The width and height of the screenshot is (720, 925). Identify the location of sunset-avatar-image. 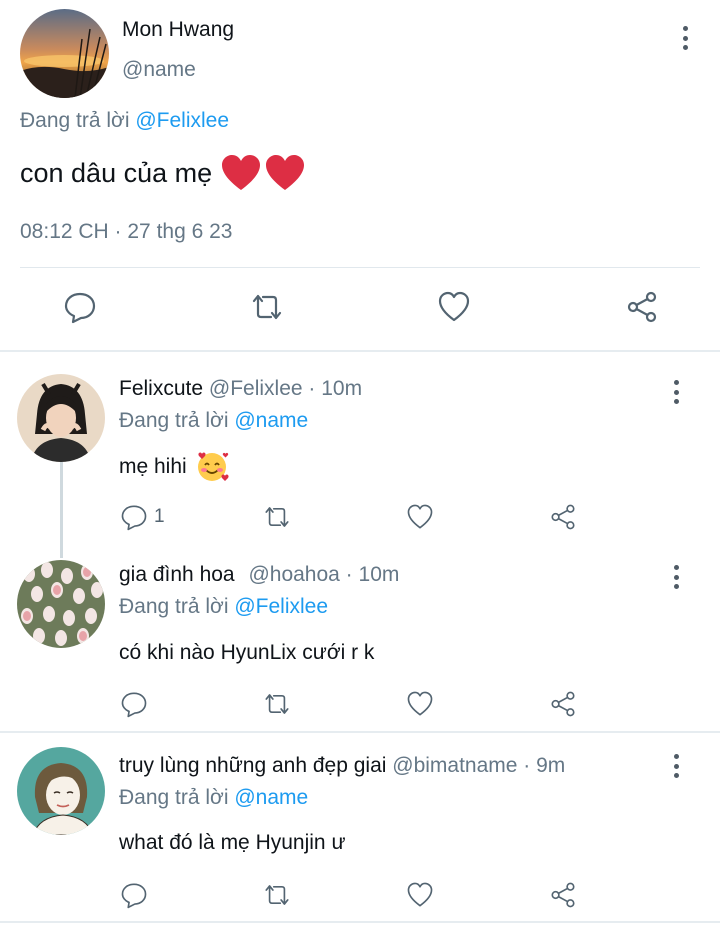
(64, 53).